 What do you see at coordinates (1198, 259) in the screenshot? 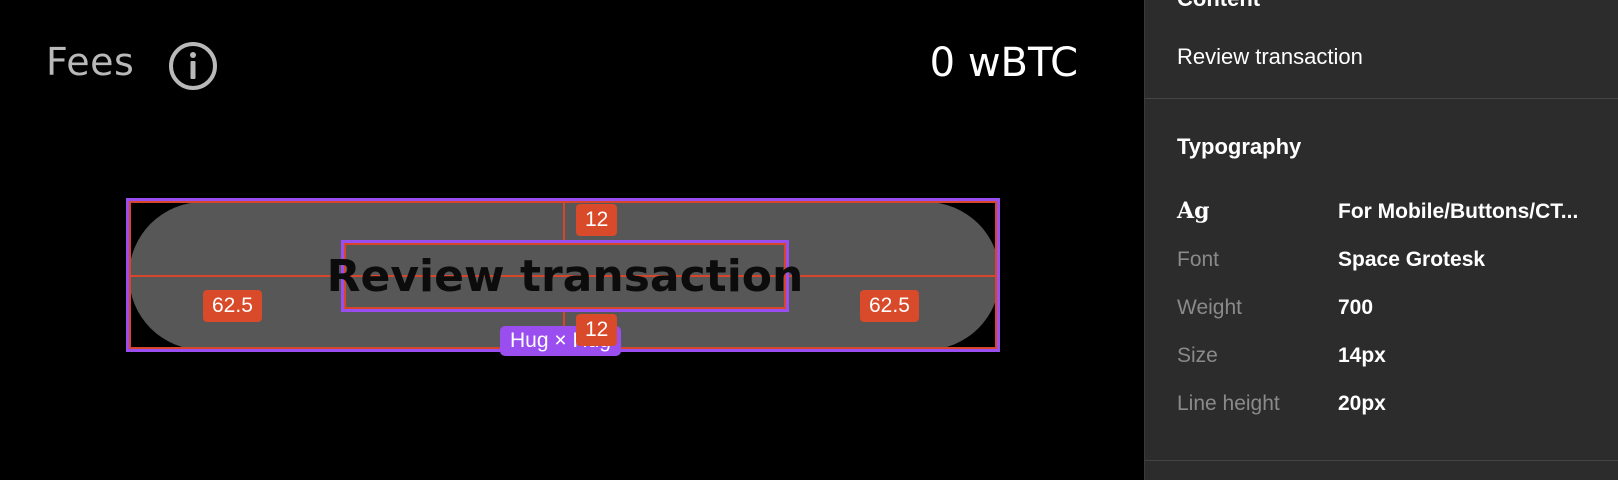
I see `font-label: Font` at bounding box center [1198, 259].